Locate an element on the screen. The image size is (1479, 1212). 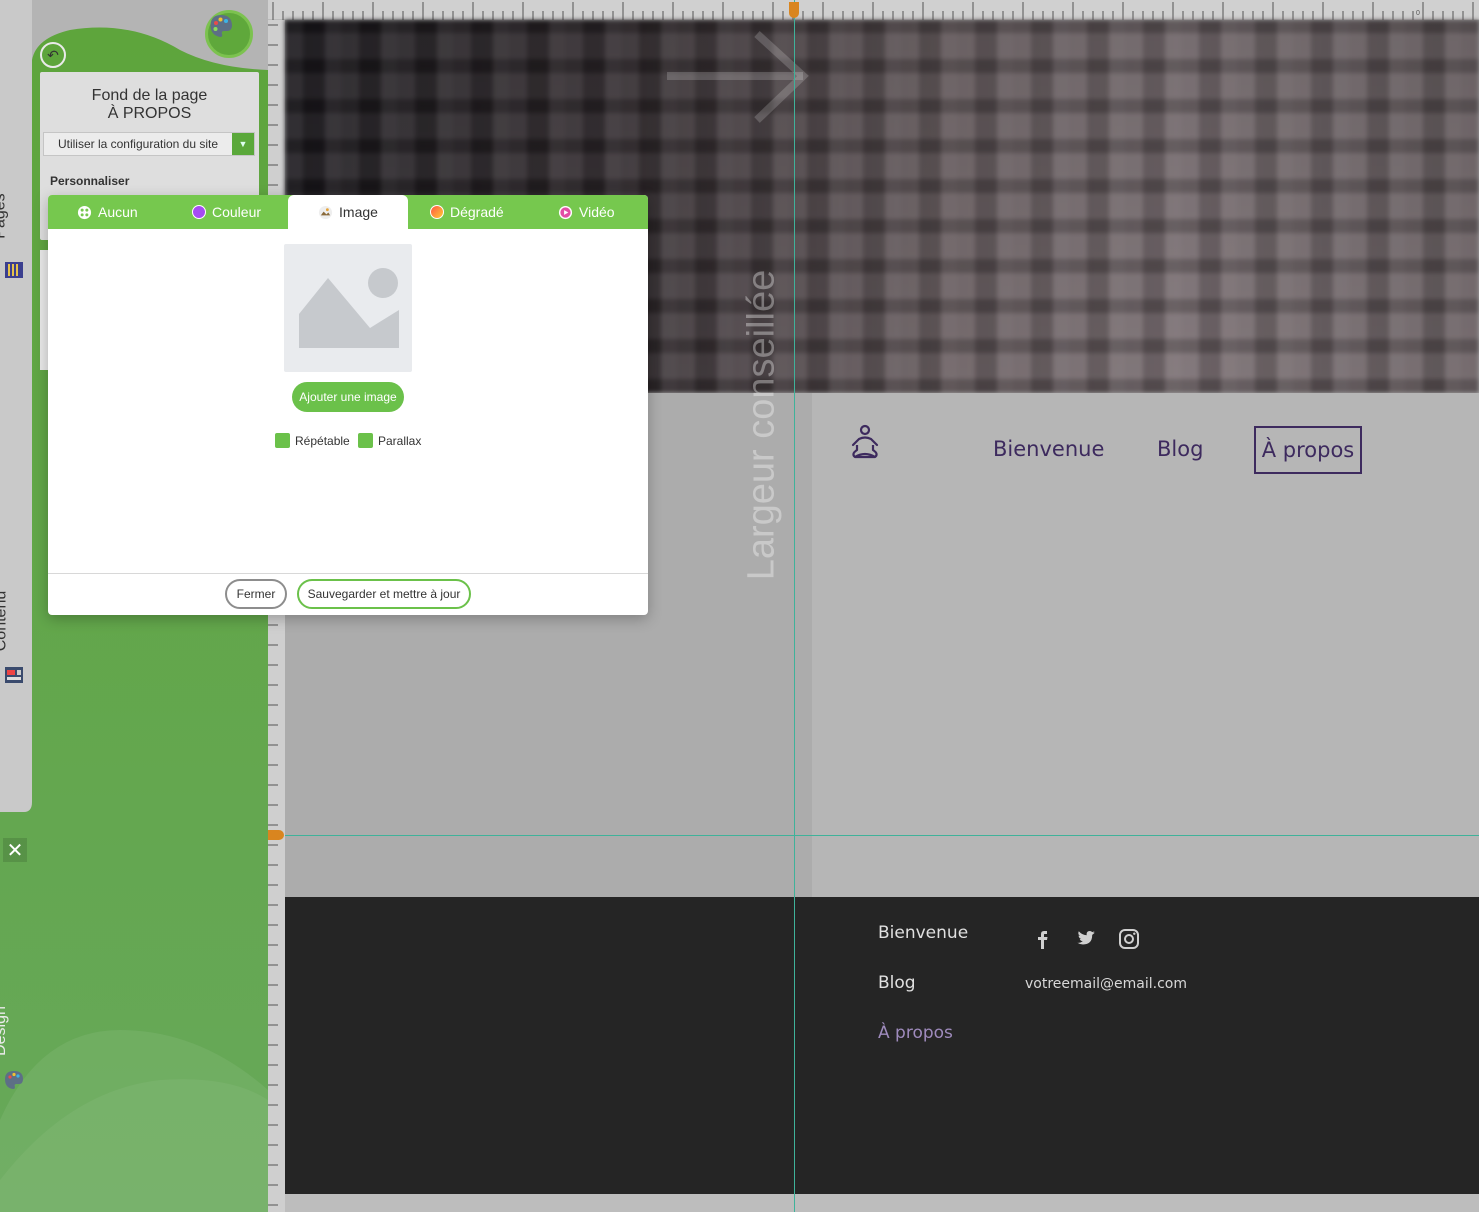
design-palette-button is located at coordinates (229, 34).